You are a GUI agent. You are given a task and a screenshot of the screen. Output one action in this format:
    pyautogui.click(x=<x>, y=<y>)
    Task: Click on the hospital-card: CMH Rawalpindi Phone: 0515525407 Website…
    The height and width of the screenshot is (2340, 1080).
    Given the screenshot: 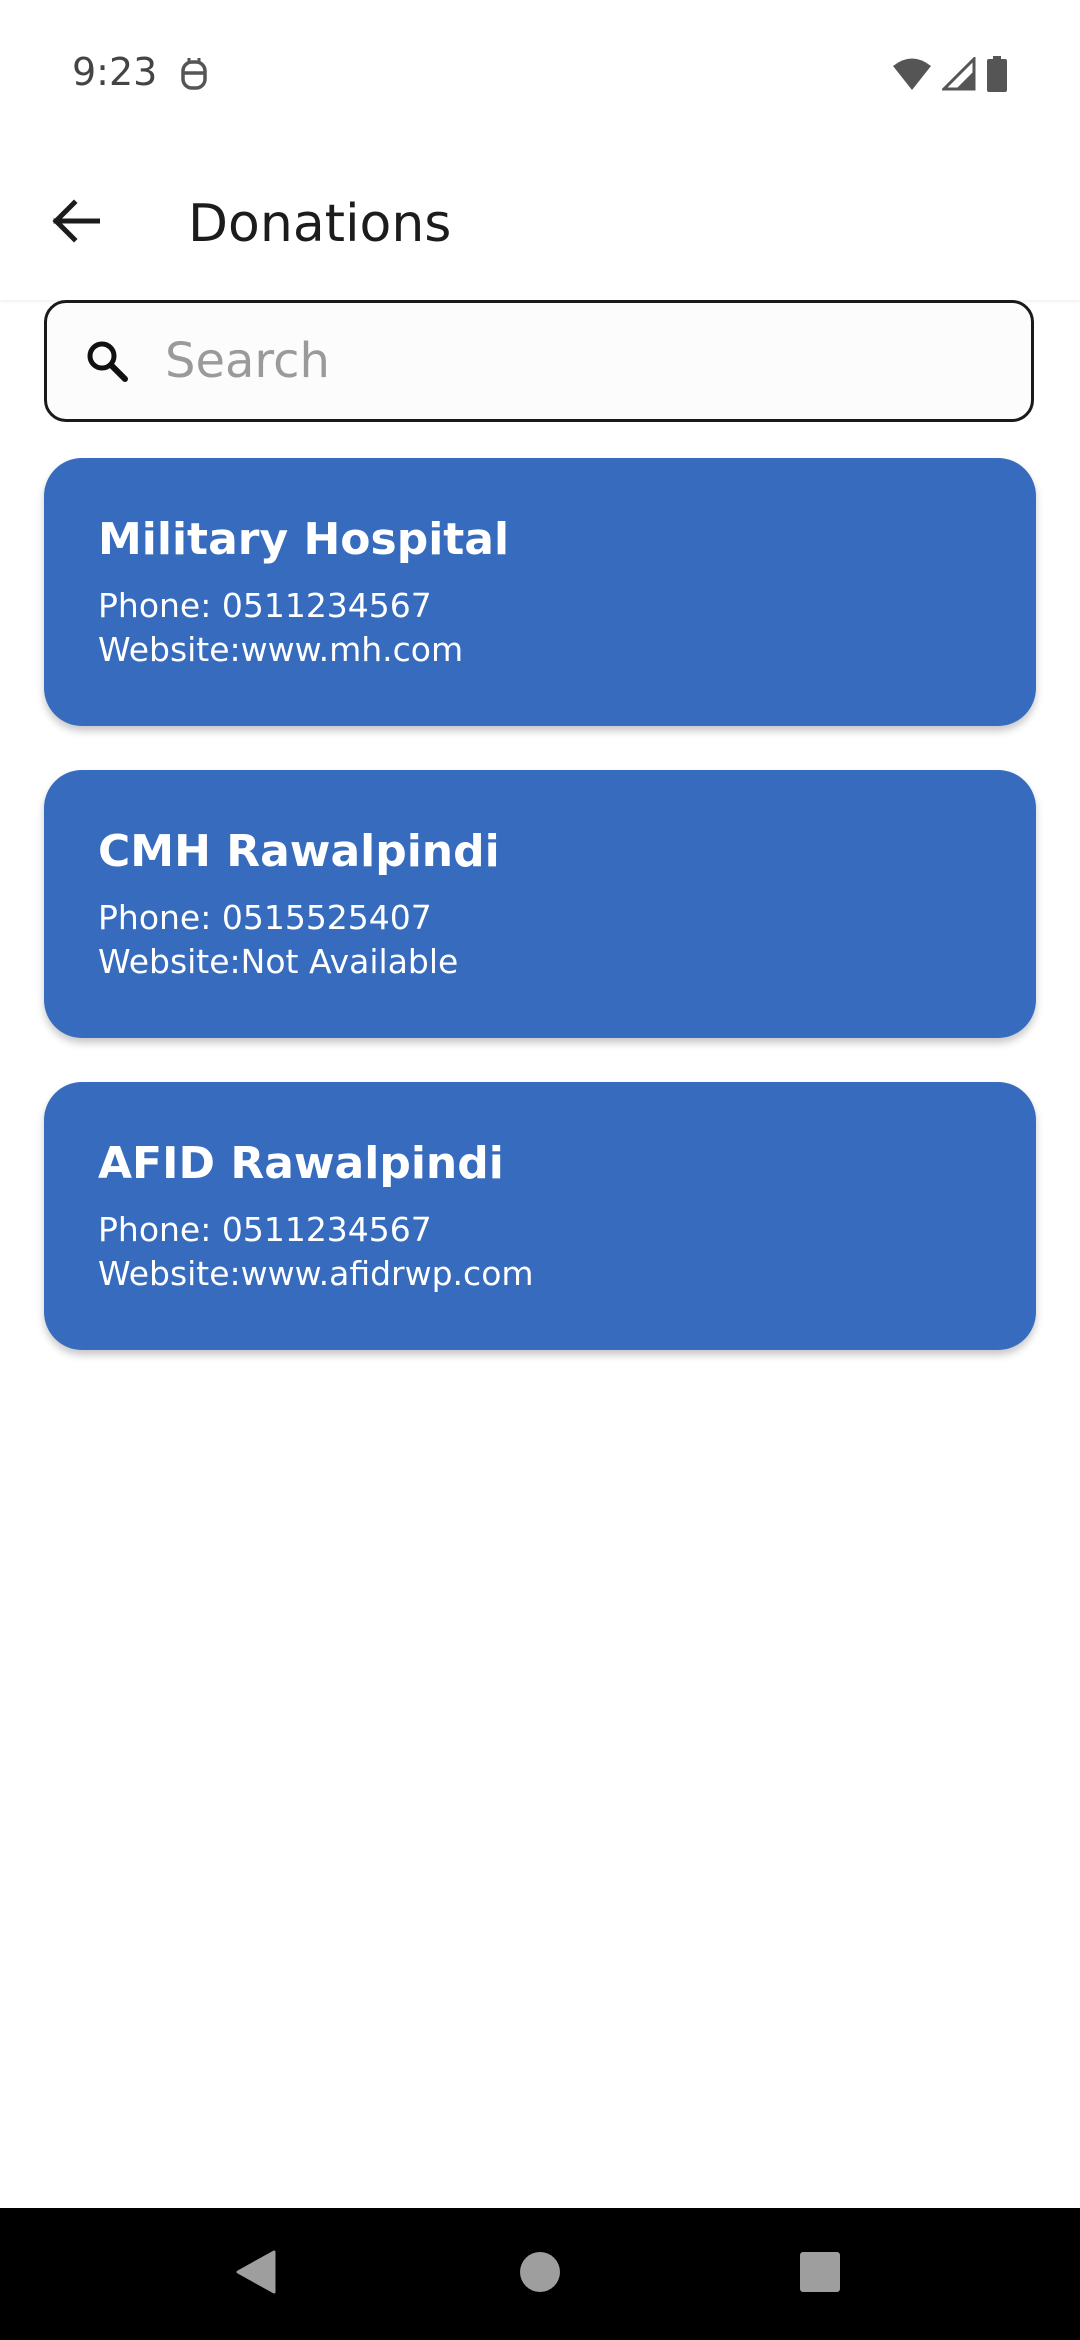 What is the action you would take?
    pyautogui.click(x=540, y=904)
    